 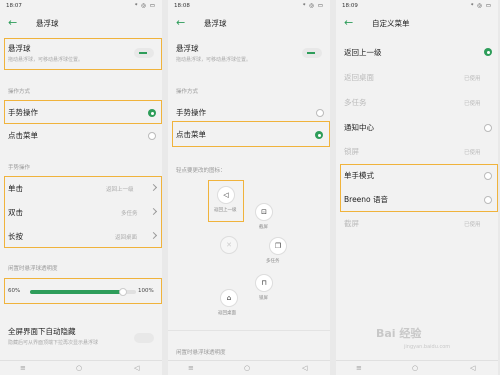 I want to click on single-tap-value: 返回上一级, so click(x=120, y=190).